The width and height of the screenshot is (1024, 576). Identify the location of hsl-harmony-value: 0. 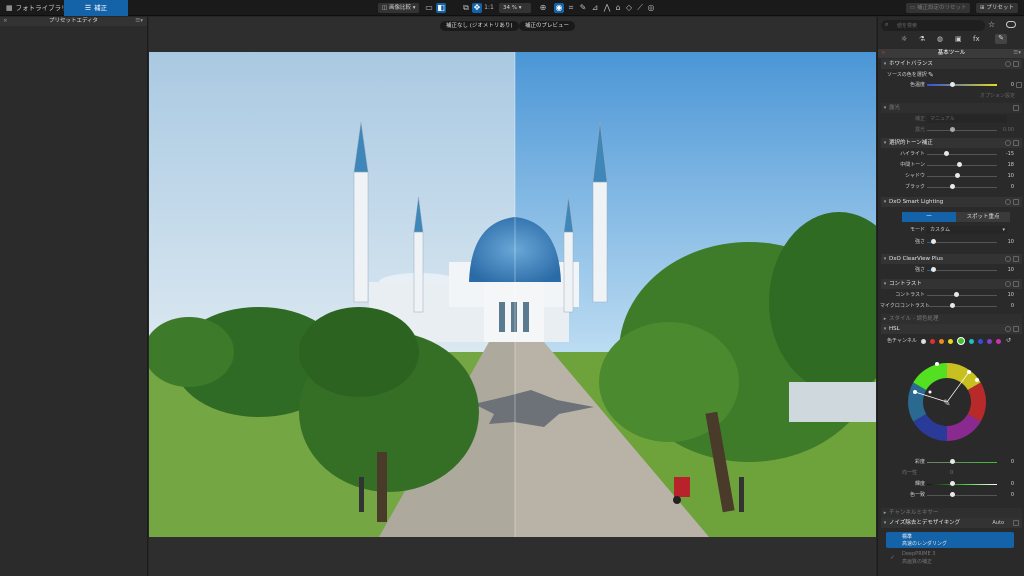
(1007, 495).